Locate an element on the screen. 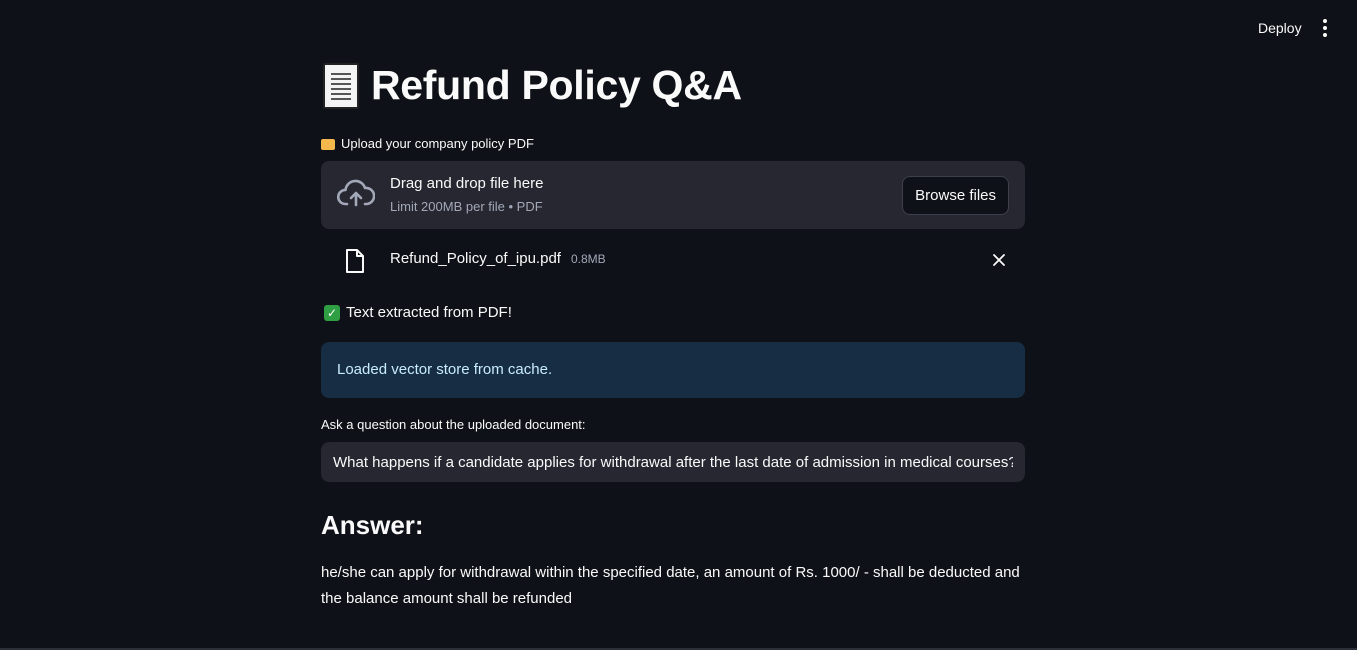 This screenshot has width=1357, height=650. page-title: Refund Policy Q&A is located at coordinates (532, 85).